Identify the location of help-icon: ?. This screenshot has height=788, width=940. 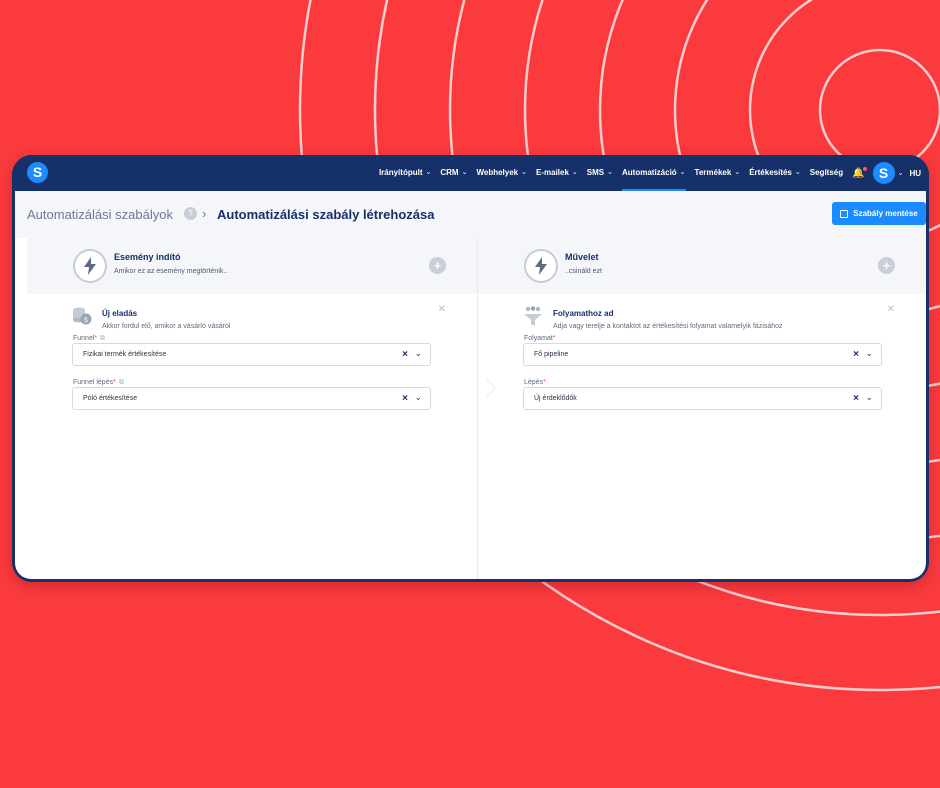
(190, 213).